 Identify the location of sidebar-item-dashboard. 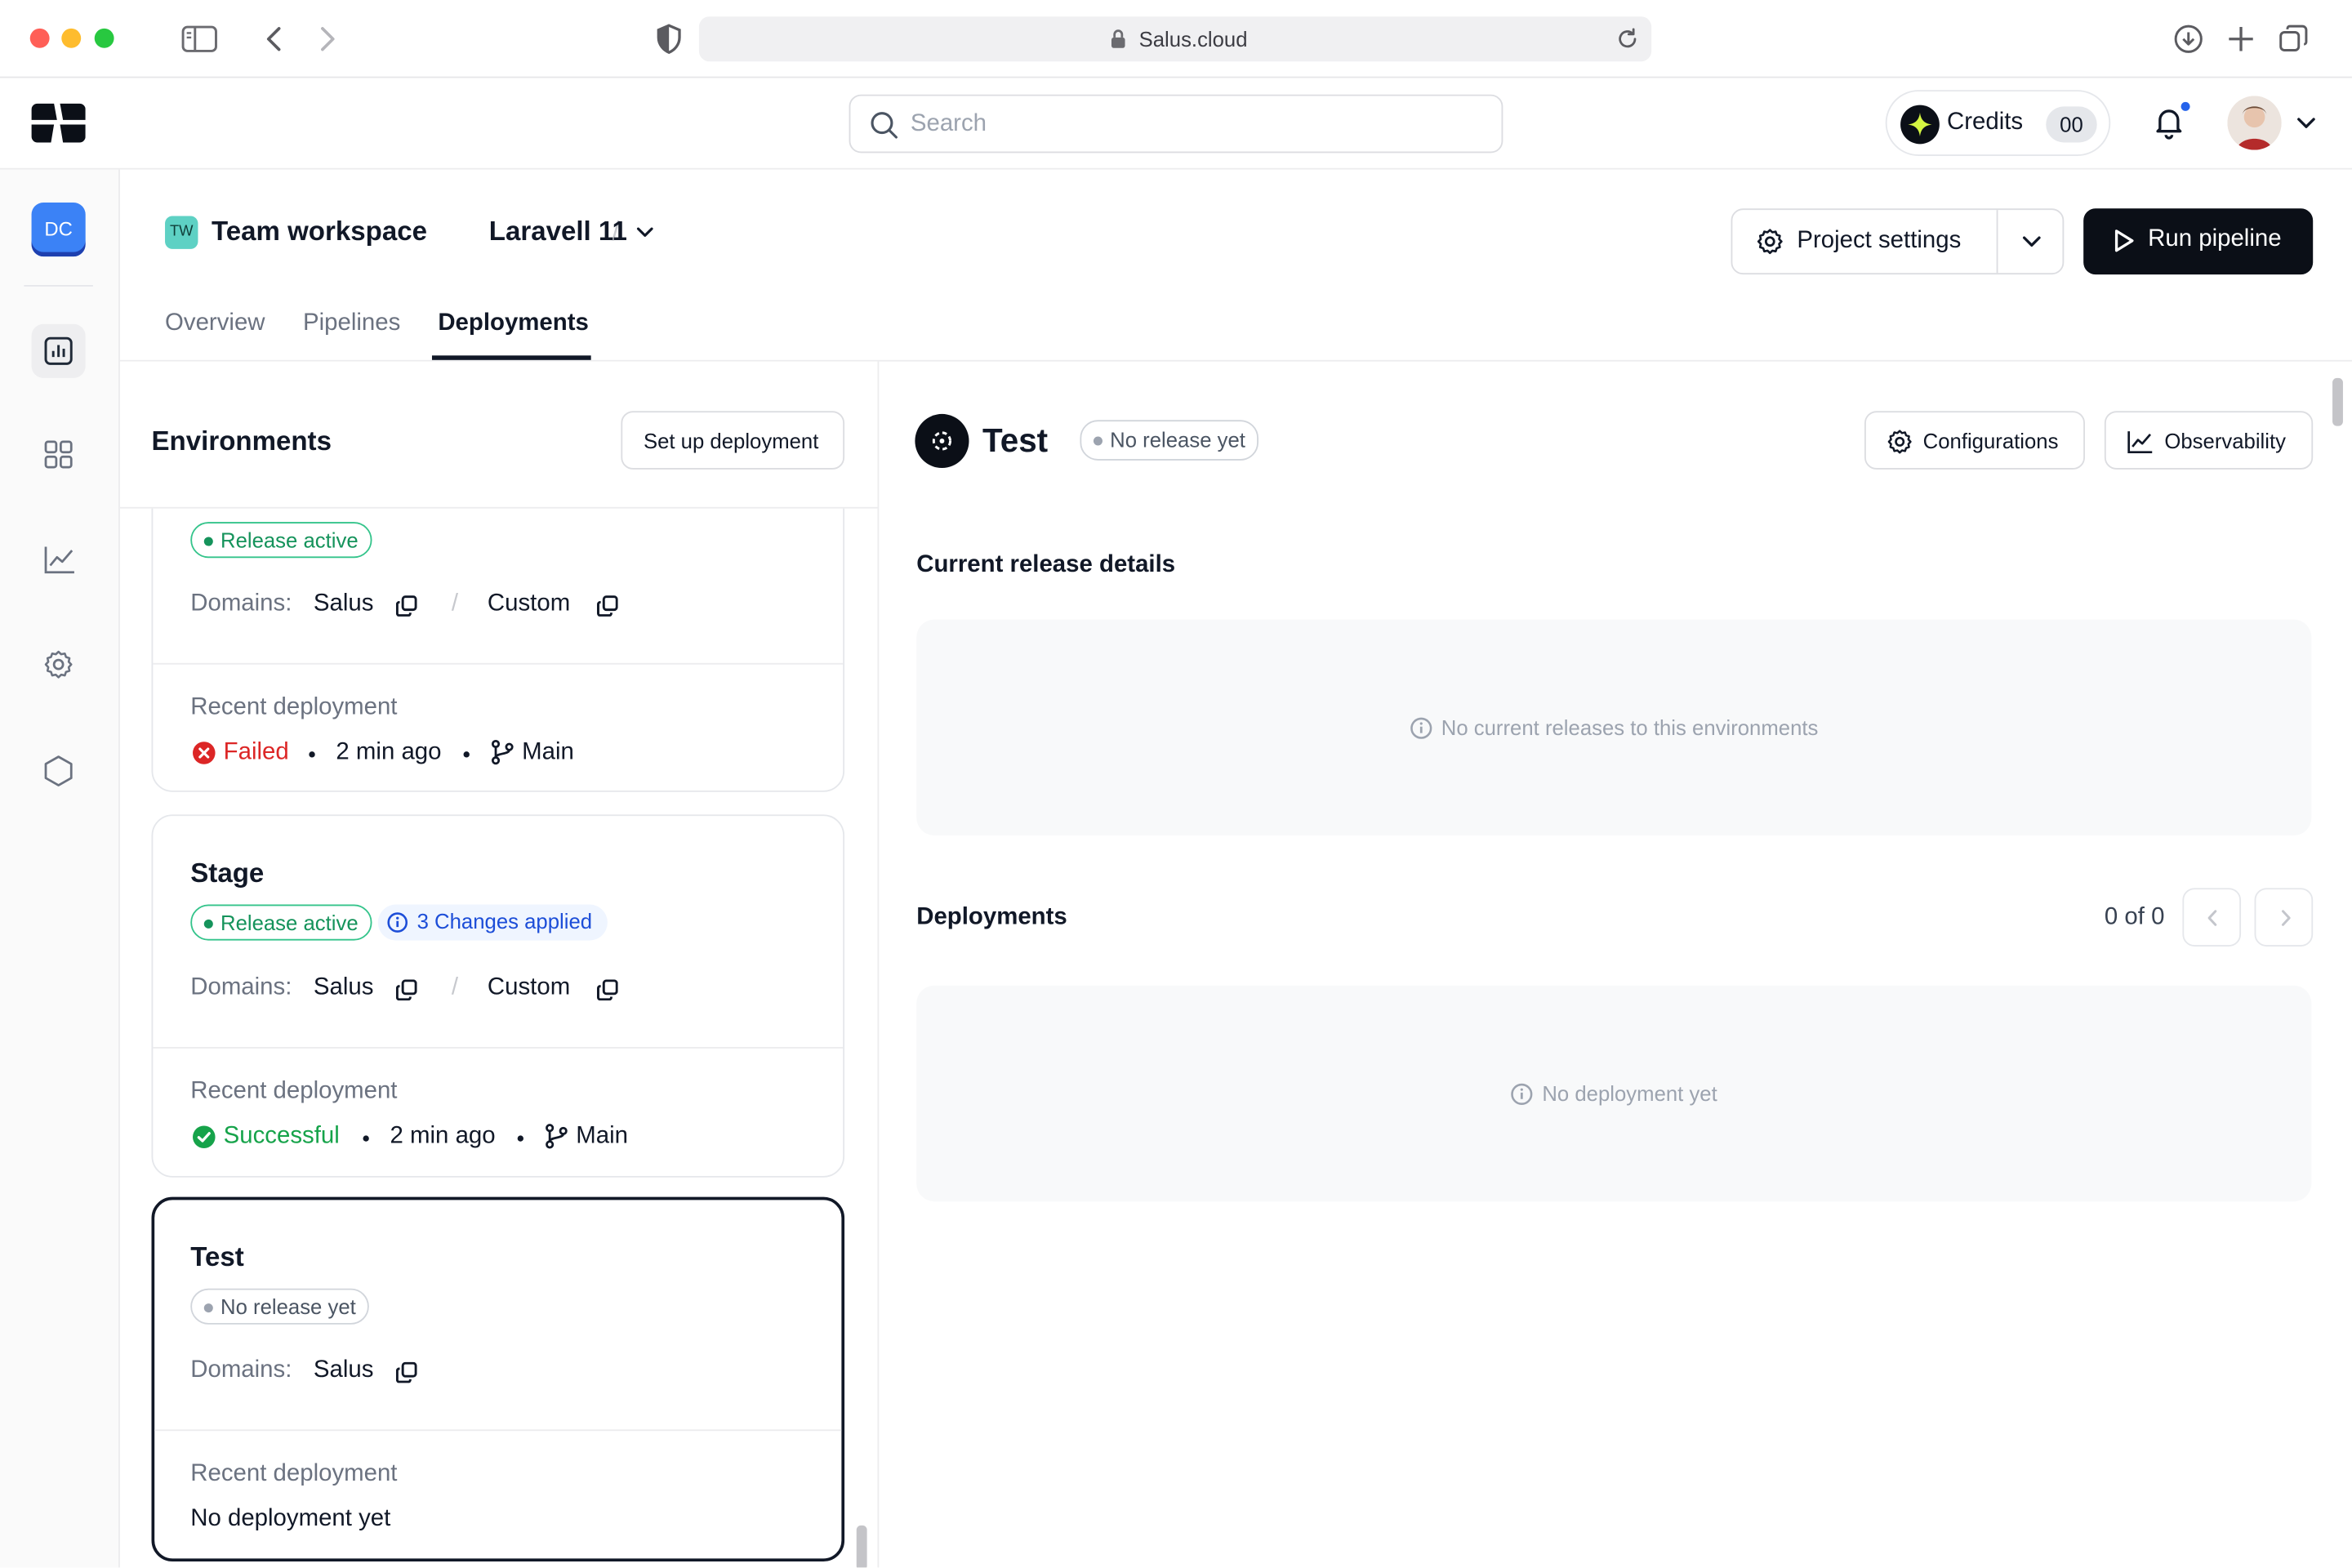
(58, 350).